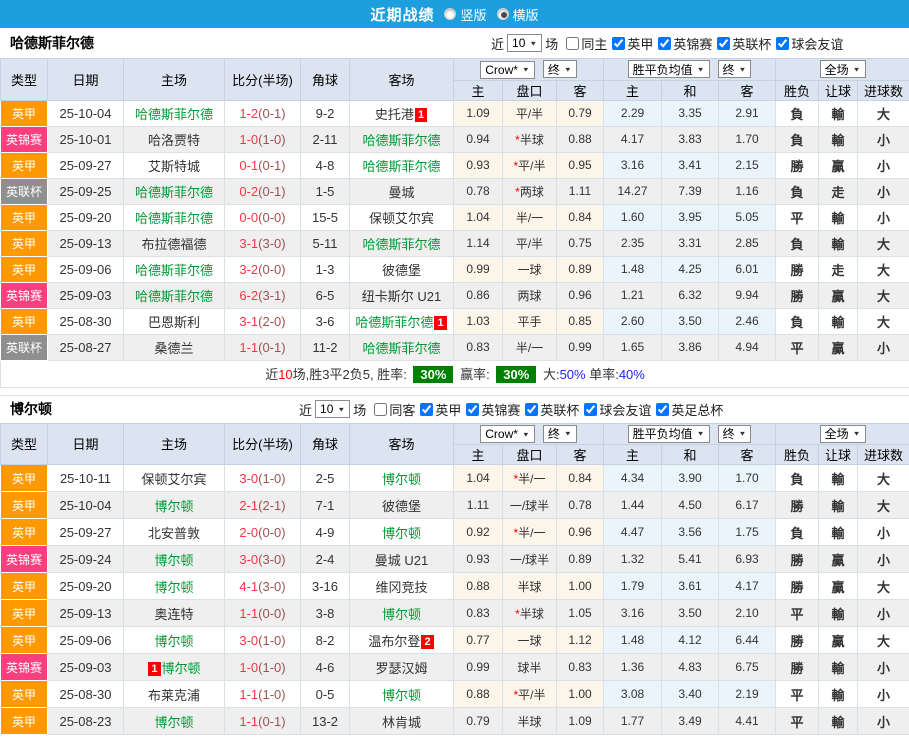  Describe the element at coordinates (262, 191) in the screenshot. I see `score-cell: 0-2(0-1)` at that location.